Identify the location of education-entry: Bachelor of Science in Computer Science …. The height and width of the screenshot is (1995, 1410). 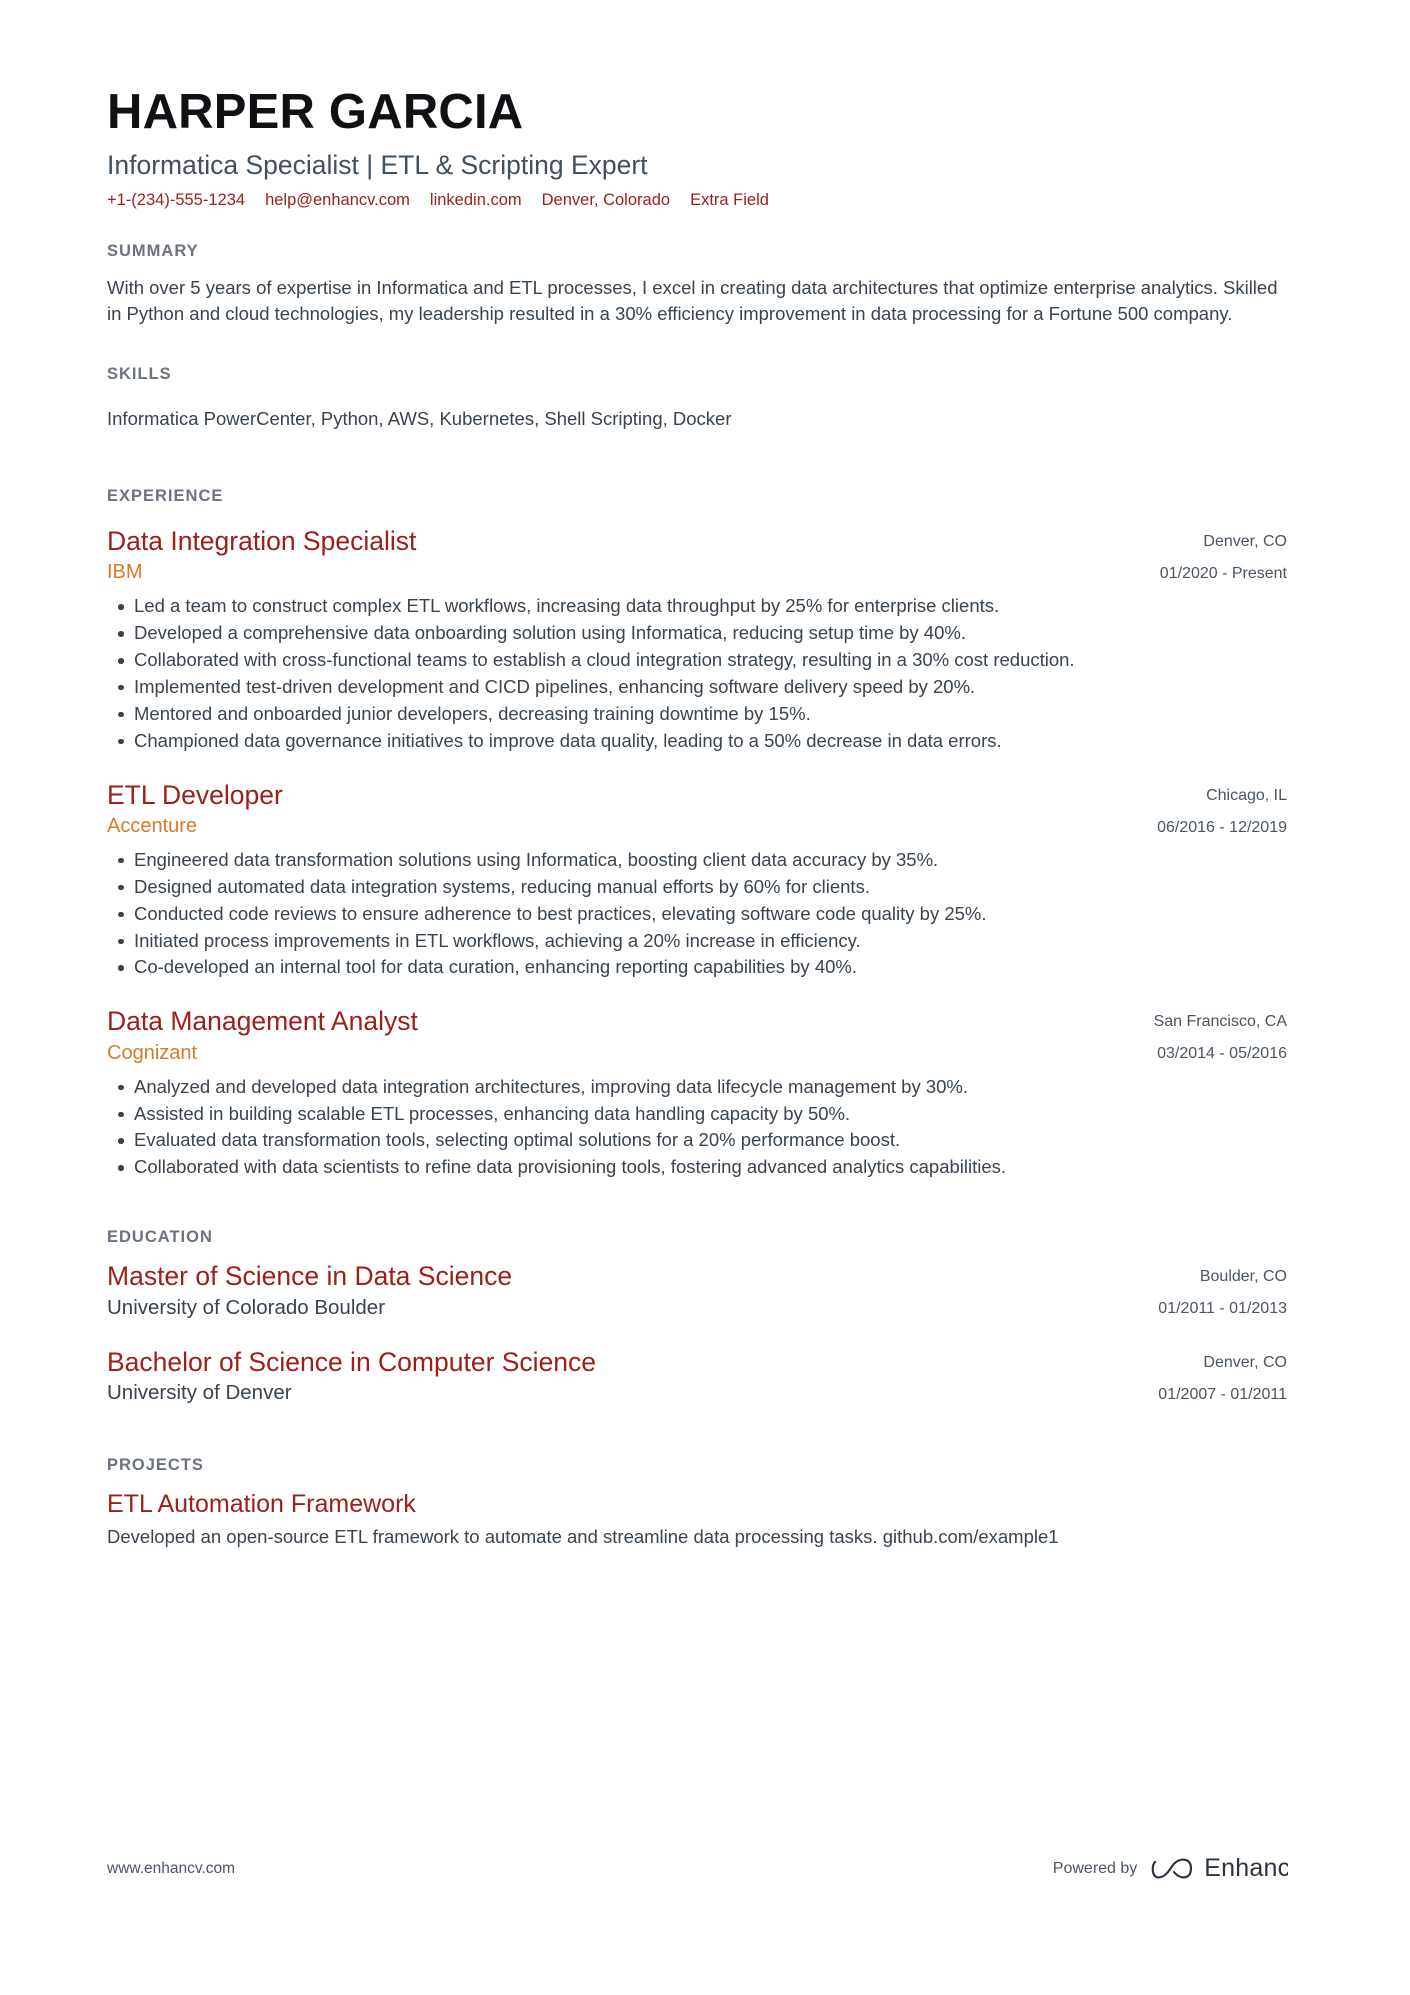
(697, 1376).